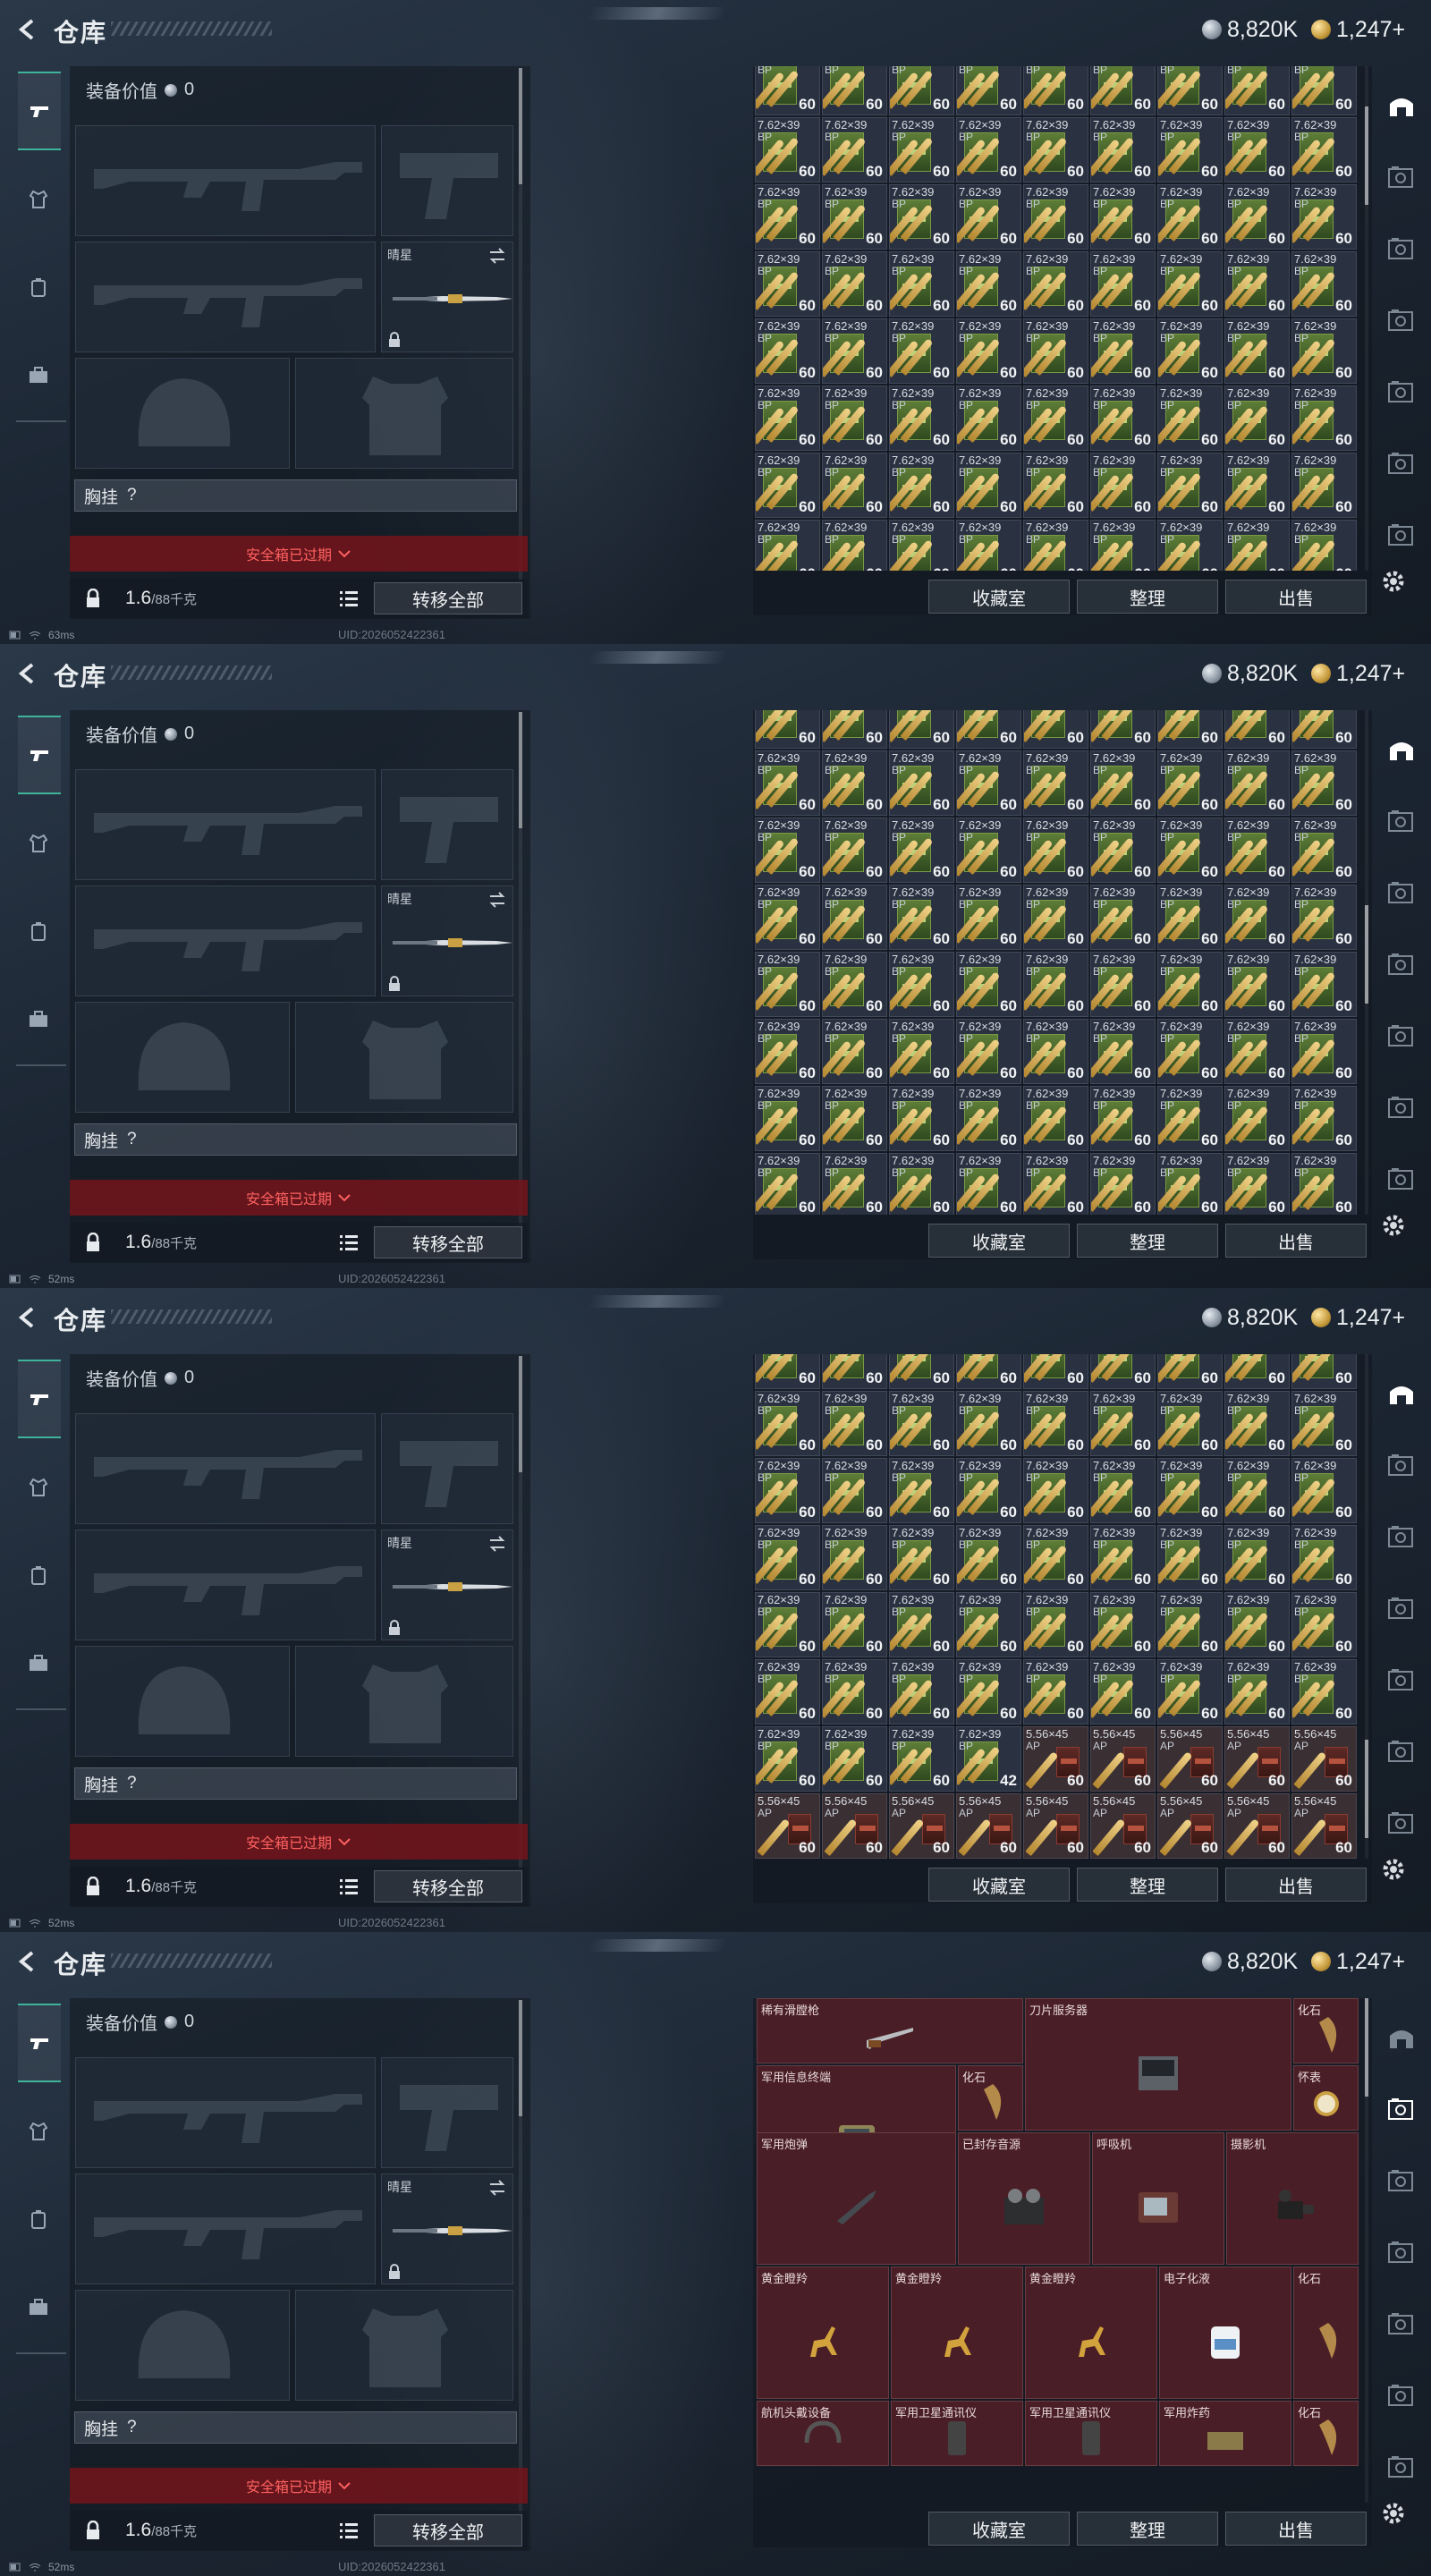  What do you see at coordinates (226, 2112) in the screenshot?
I see `primary-weapon-slot` at bounding box center [226, 2112].